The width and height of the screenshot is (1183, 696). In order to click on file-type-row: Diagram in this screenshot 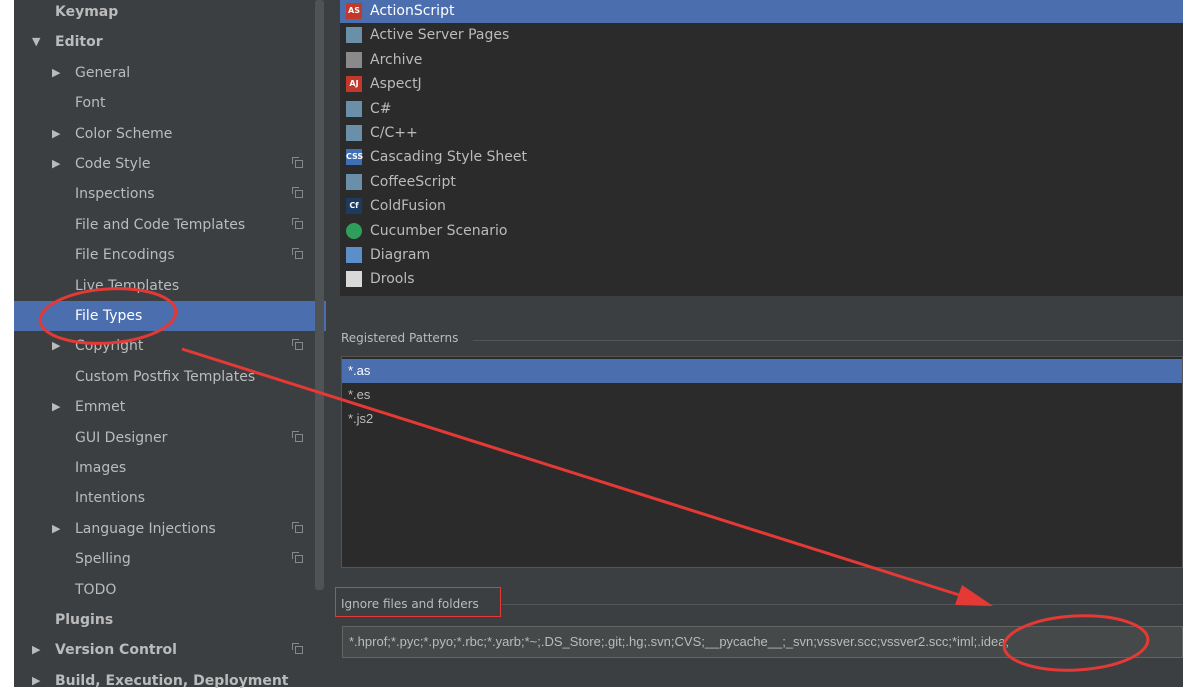, I will do `click(761, 255)`.